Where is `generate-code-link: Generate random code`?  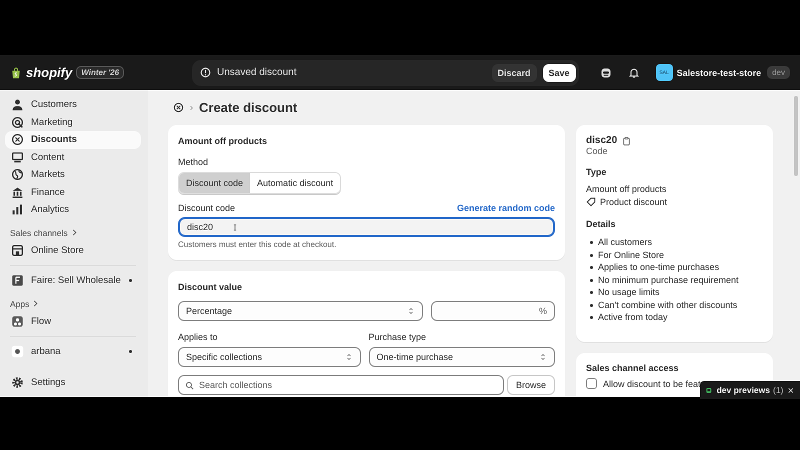 generate-code-link: Generate random code is located at coordinates (505, 208).